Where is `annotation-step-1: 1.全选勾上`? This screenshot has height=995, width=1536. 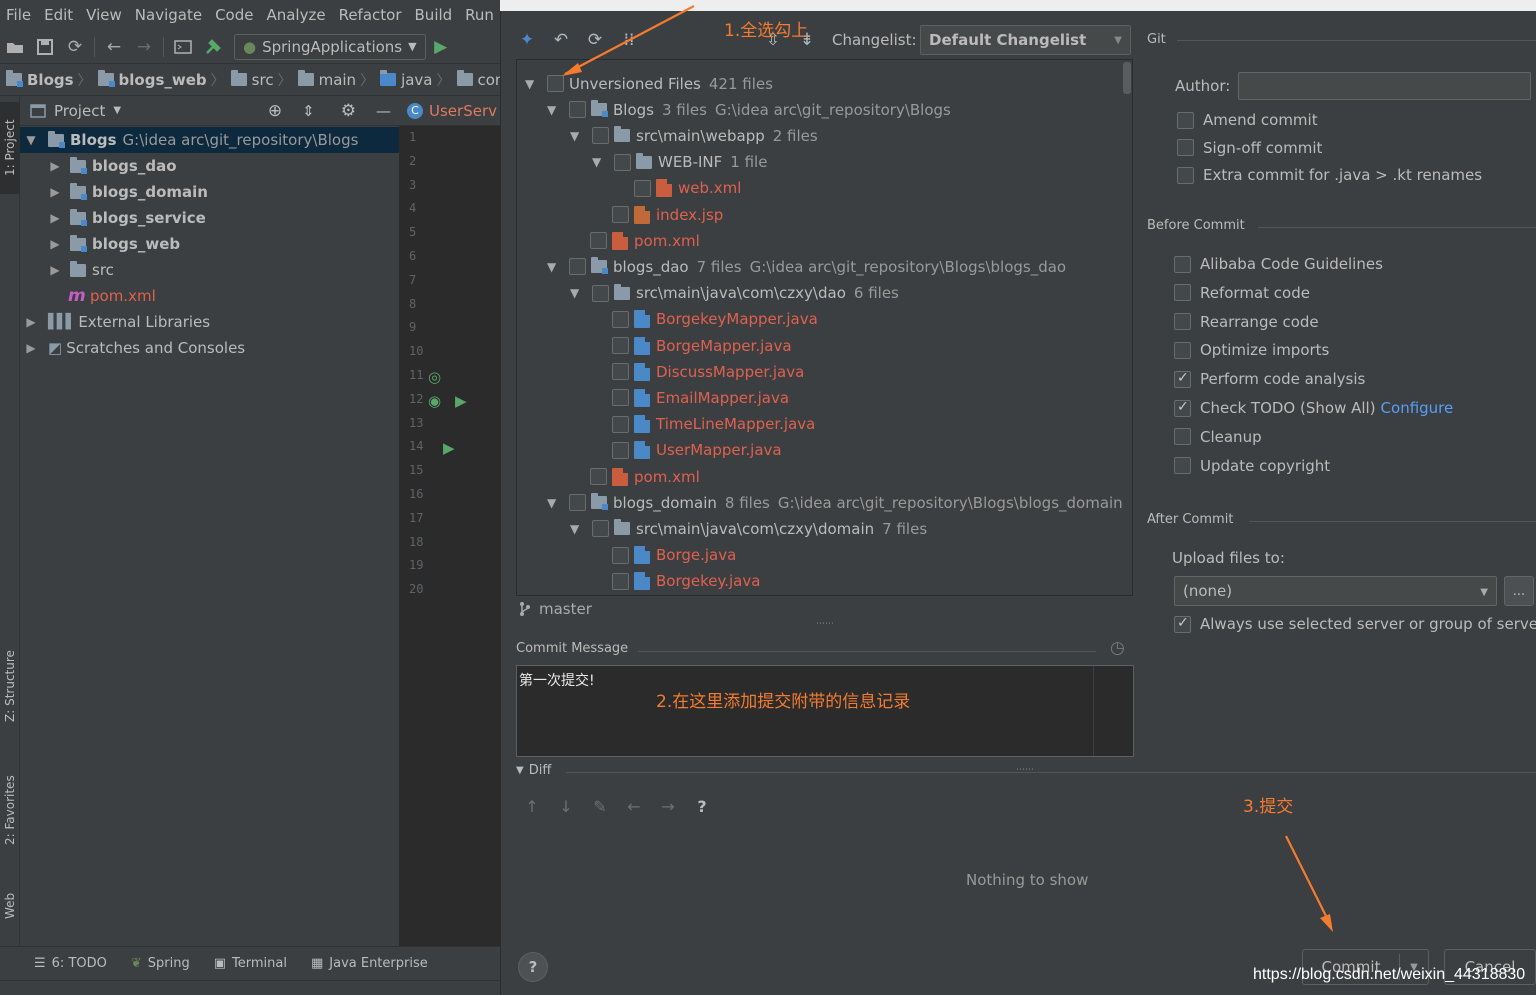
annotation-step-1: 1.全选勾上 is located at coordinates (766, 31).